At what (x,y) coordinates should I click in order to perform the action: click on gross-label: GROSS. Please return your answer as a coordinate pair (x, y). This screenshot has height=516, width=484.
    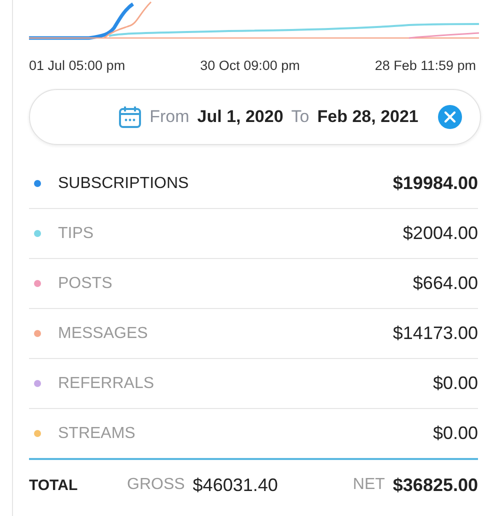
    Looking at the image, I should click on (156, 485).